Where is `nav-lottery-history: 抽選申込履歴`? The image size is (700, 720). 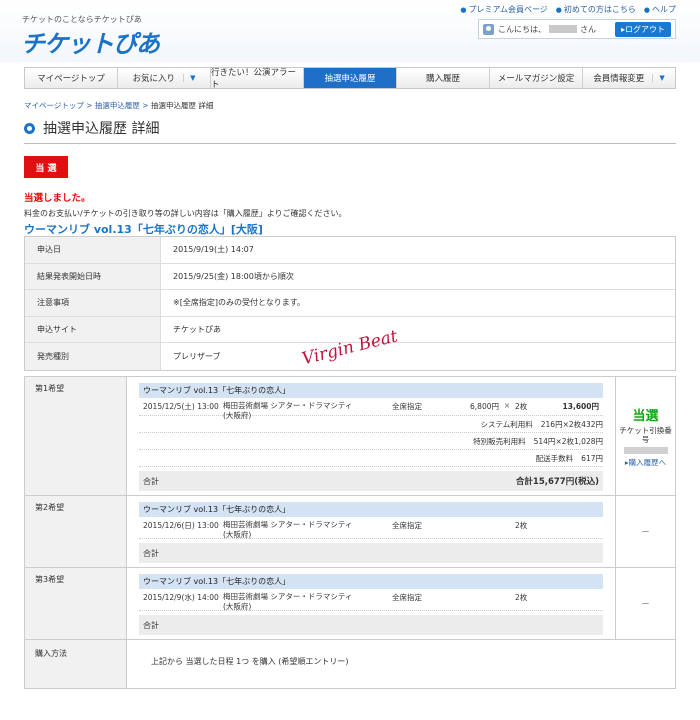
nav-lottery-history: 抽選申込履歴 is located at coordinates (350, 78).